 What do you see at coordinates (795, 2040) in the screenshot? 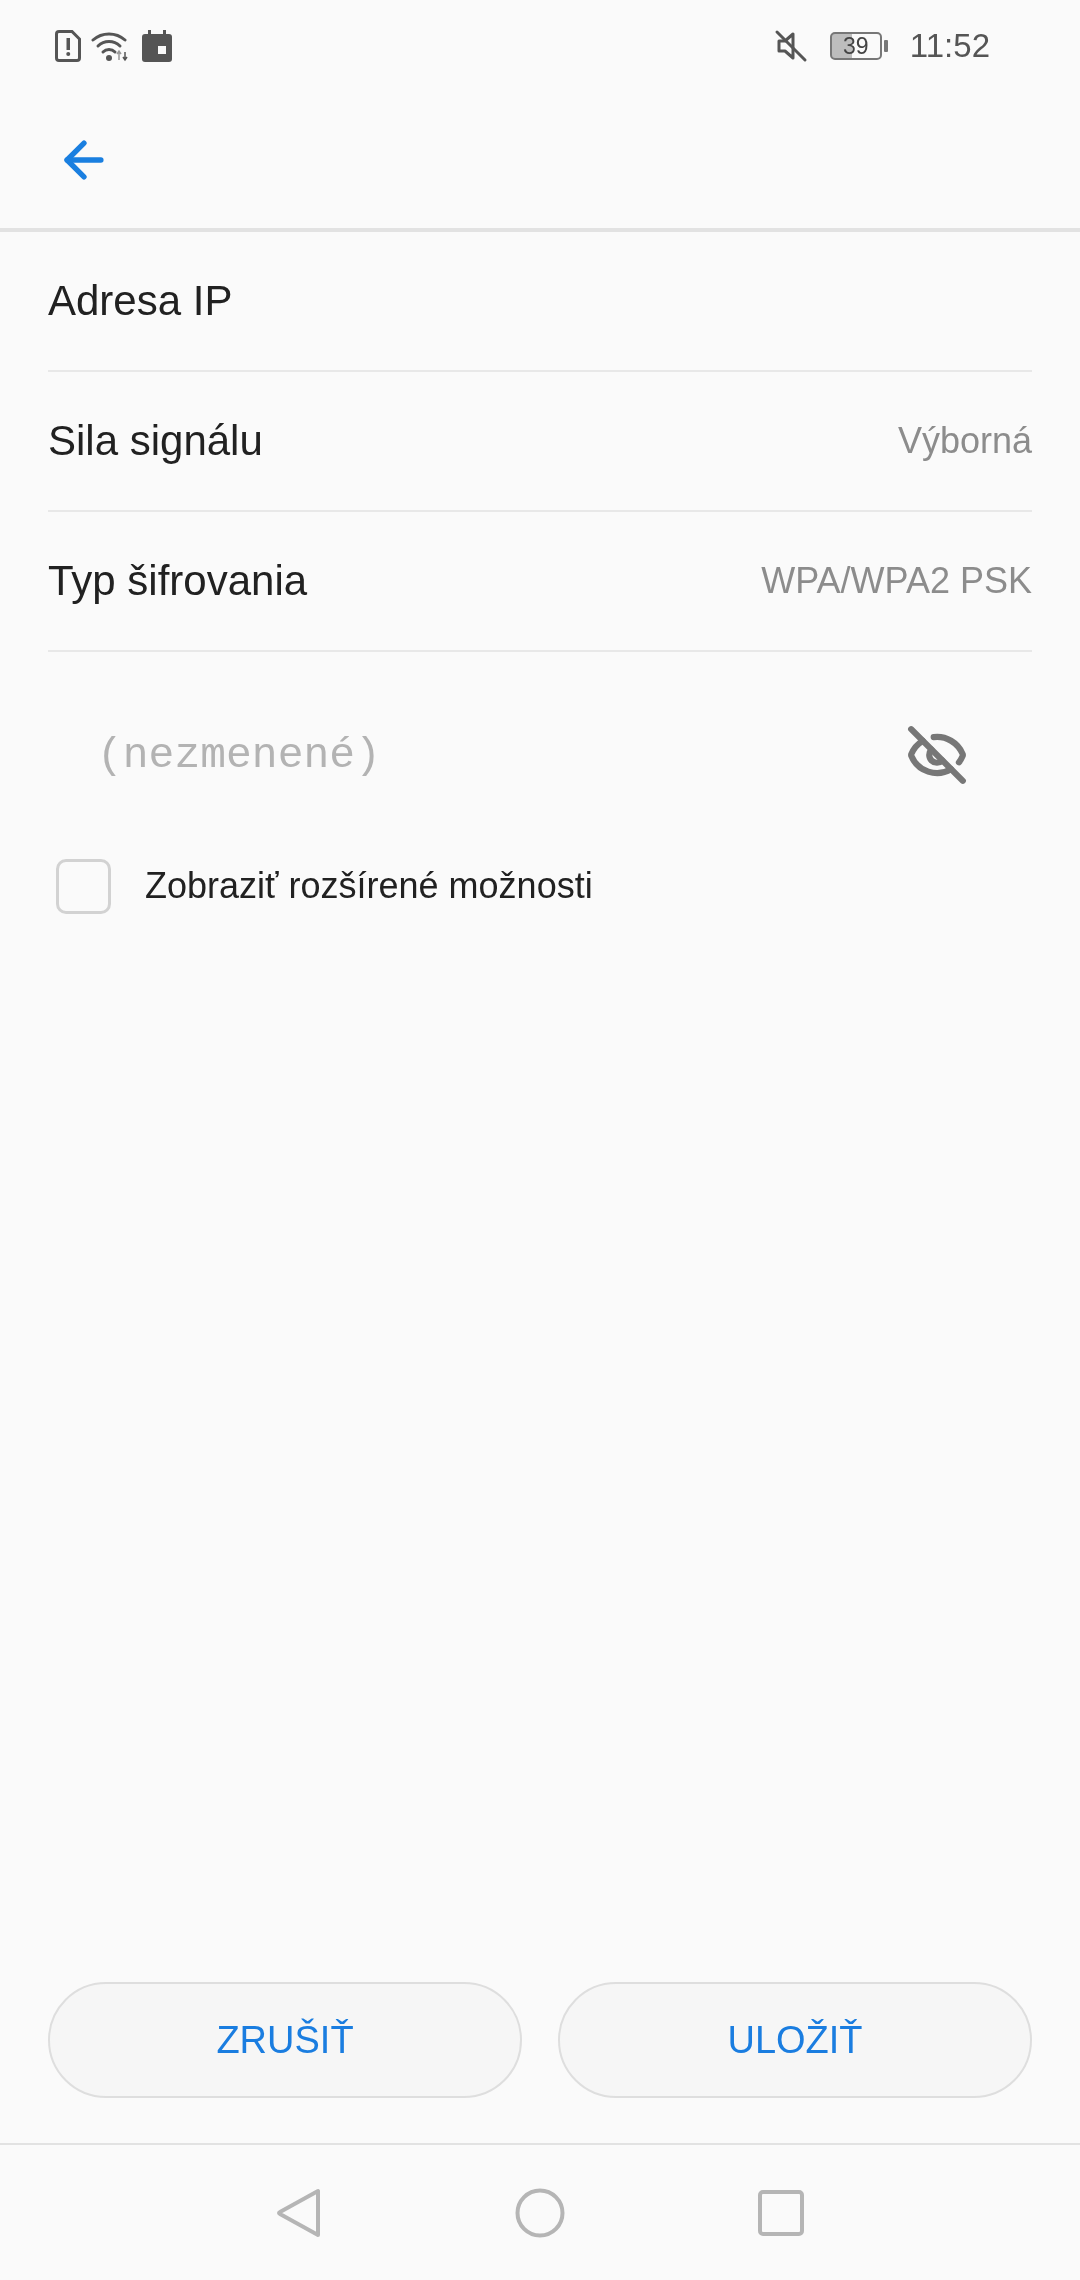
I see `save-button: ULOŽIŤ` at bounding box center [795, 2040].